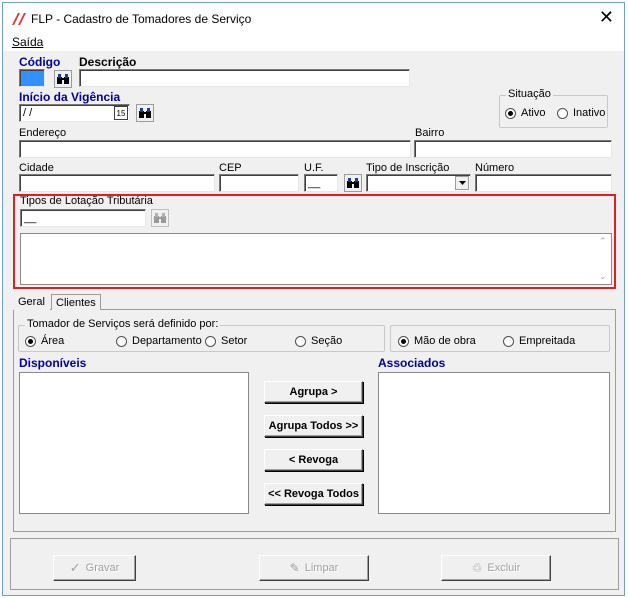 The height and width of the screenshot is (598, 628). I want to click on menu-saida-label: Saída, so click(28, 42).